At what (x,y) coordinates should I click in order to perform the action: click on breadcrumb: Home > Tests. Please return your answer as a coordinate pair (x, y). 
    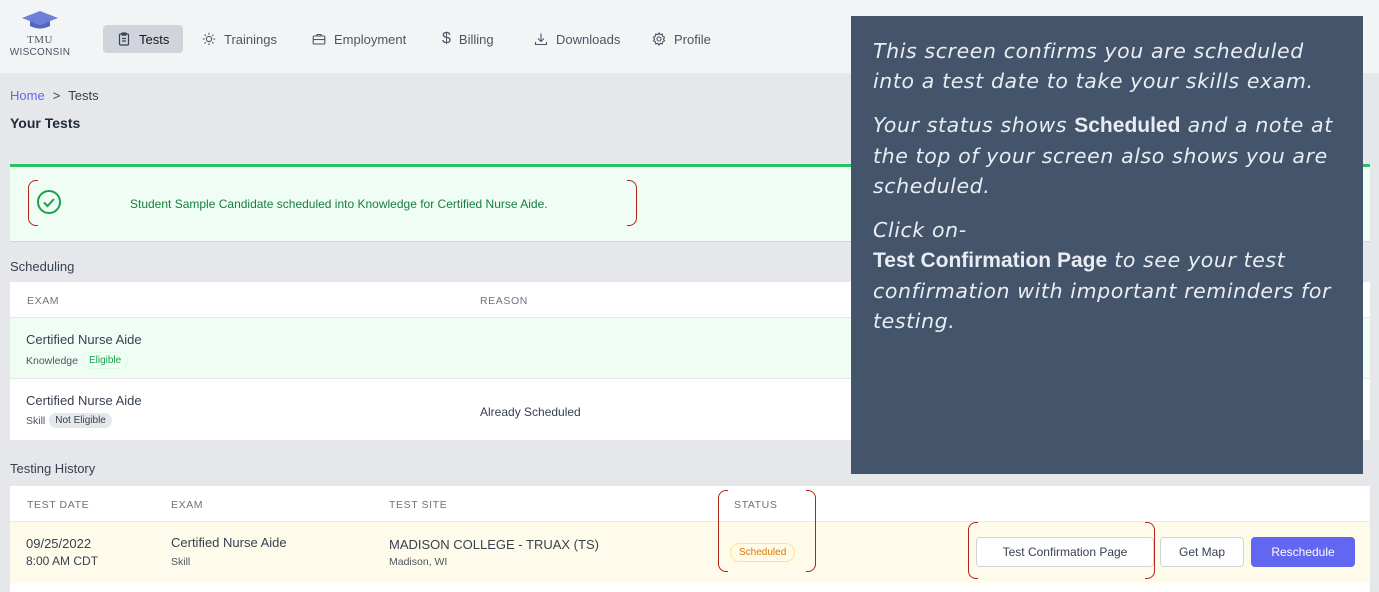
    Looking at the image, I should click on (54, 95).